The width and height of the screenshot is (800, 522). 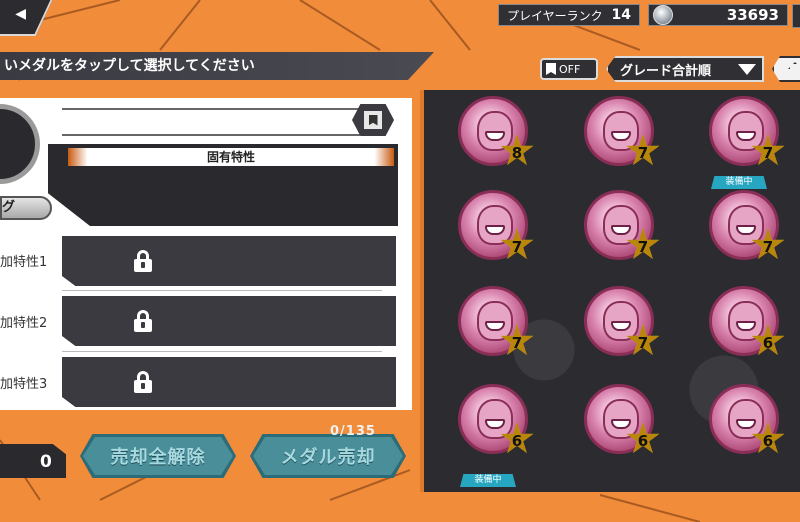 I want to click on clear-all-sell-label: 売却全解除, so click(x=158, y=457).